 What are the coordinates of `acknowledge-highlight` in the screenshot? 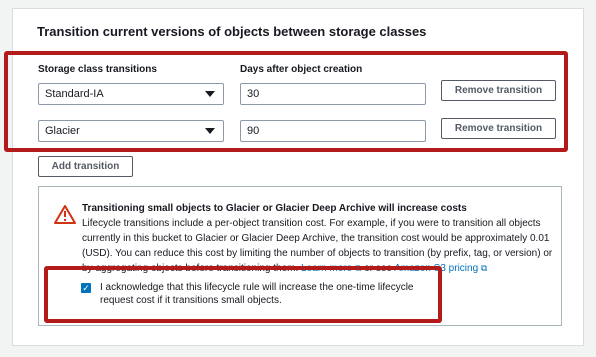 It's located at (243, 294).